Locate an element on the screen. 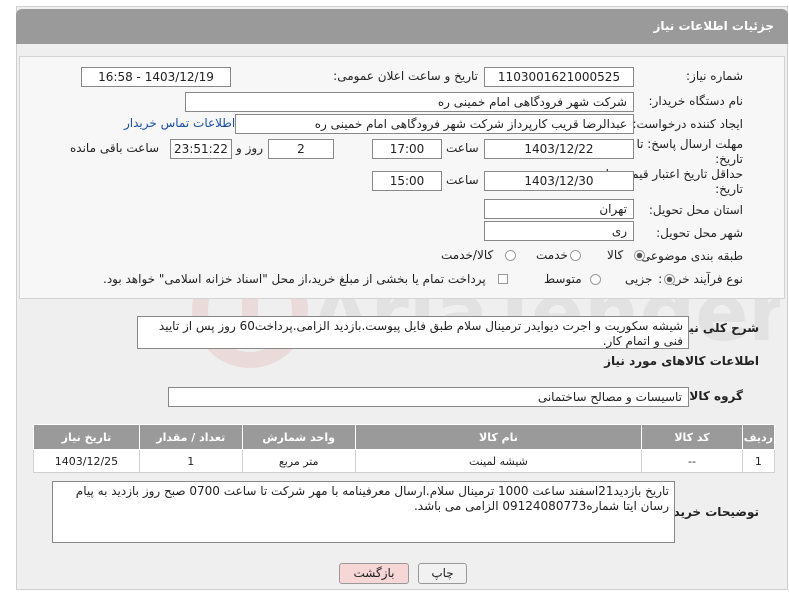 This screenshot has width=789, height=598. need-number-label: شماره نیاز: is located at coordinates (714, 76).